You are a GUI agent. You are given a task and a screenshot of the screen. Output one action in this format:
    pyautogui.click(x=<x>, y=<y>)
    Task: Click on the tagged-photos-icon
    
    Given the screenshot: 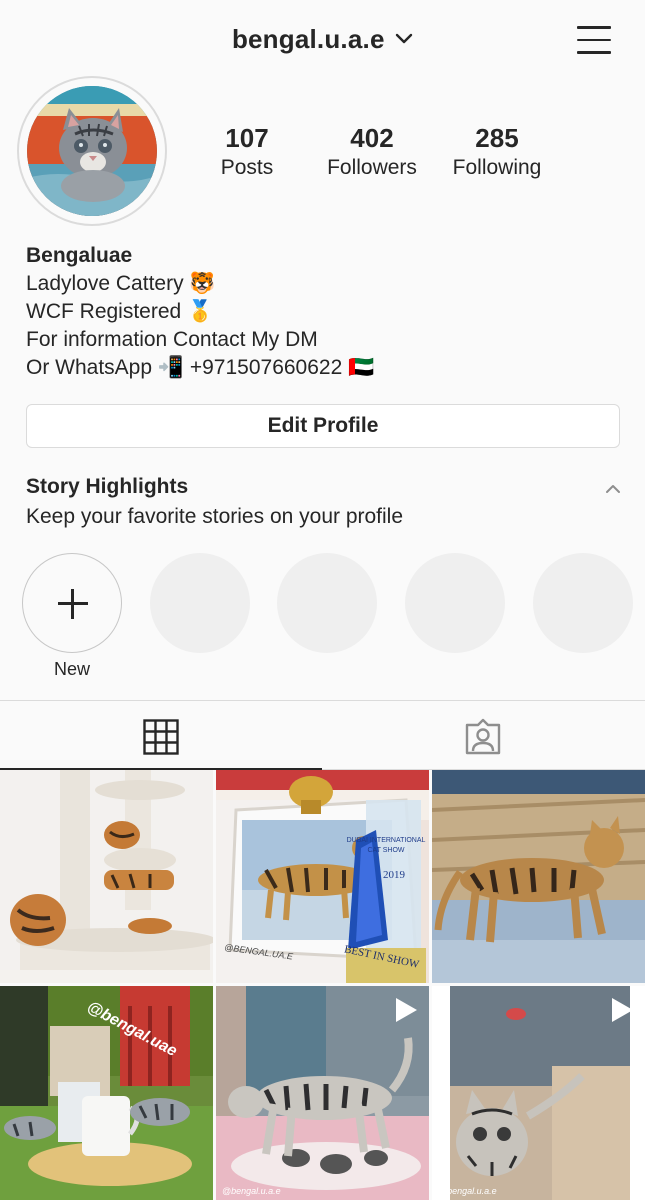 What is the action you would take?
    pyautogui.click(x=483, y=736)
    